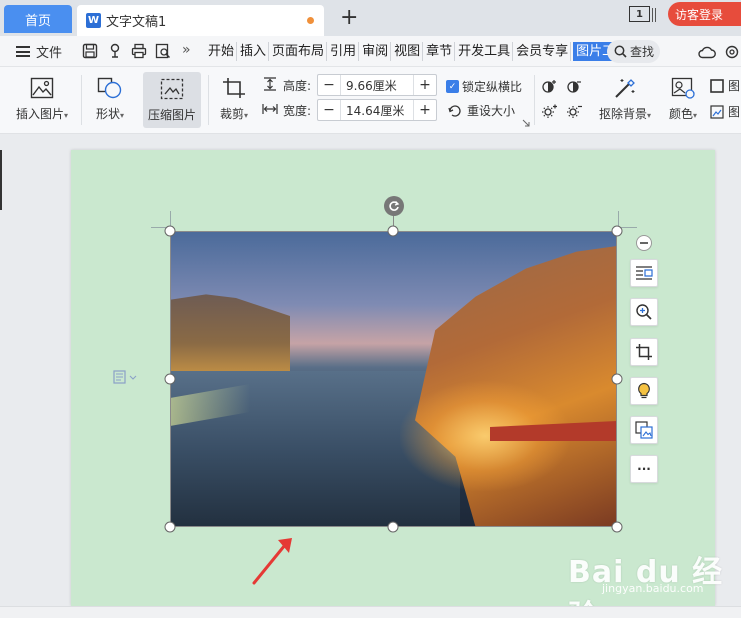 This screenshot has height=618, width=741. What do you see at coordinates (717, 111) in the screenshot?
I see `picture-effect-icon` at bounding box center [717, 111].